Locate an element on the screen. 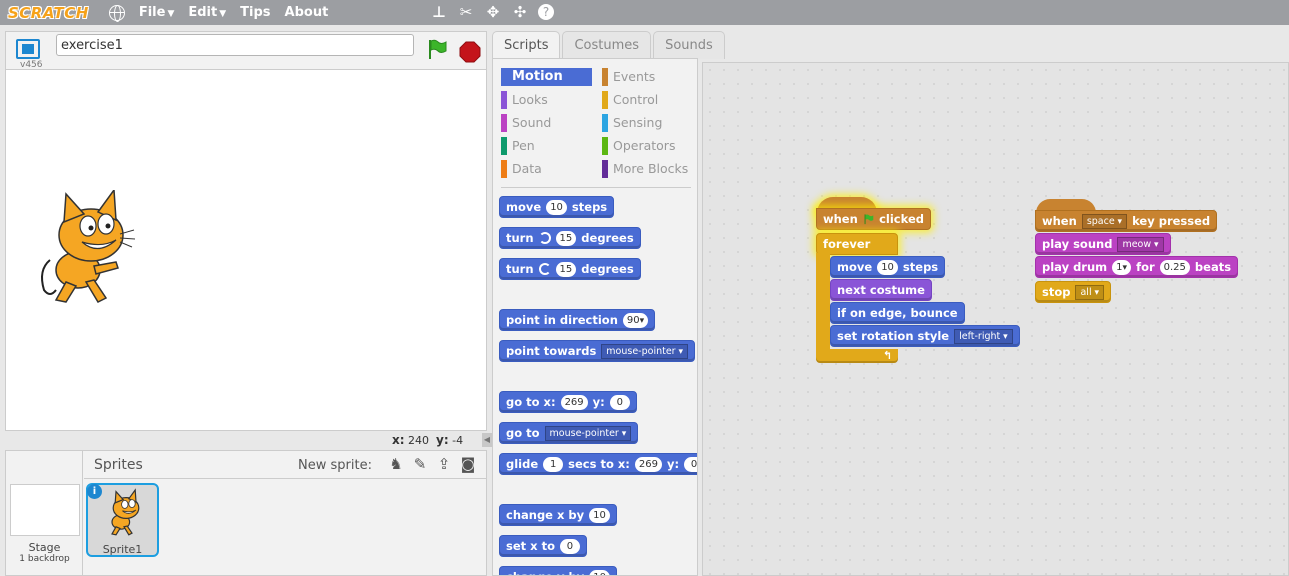  project-title-input is located at coordinates (235, 45).